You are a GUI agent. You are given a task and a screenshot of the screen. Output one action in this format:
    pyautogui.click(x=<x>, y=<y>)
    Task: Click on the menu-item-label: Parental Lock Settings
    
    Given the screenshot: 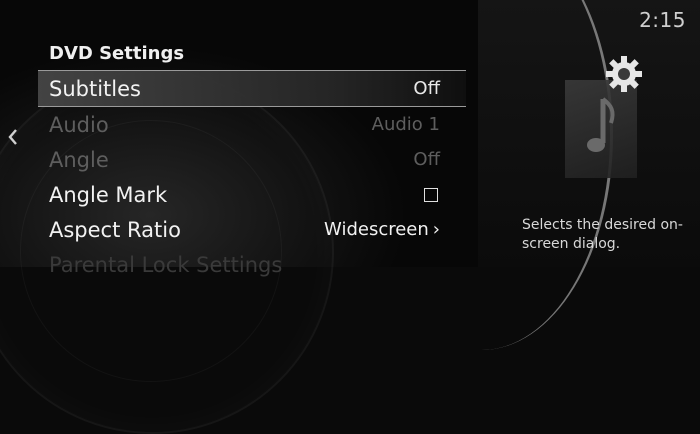 What is the action you would take?
    pyautogui.click(x=166, y=264)
    